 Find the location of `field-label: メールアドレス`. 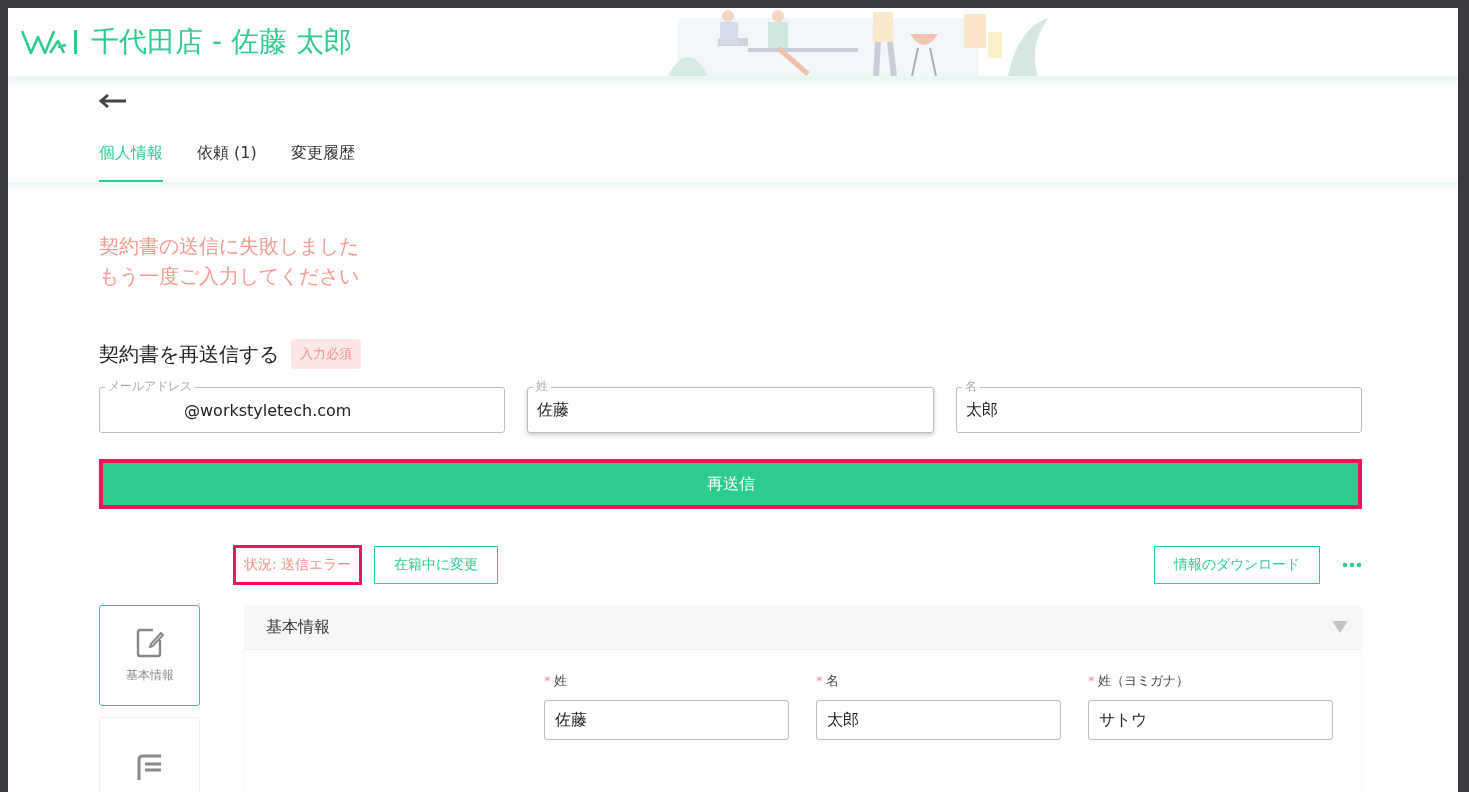

field-label: メールアドレス is located at coordinates (150, 386).